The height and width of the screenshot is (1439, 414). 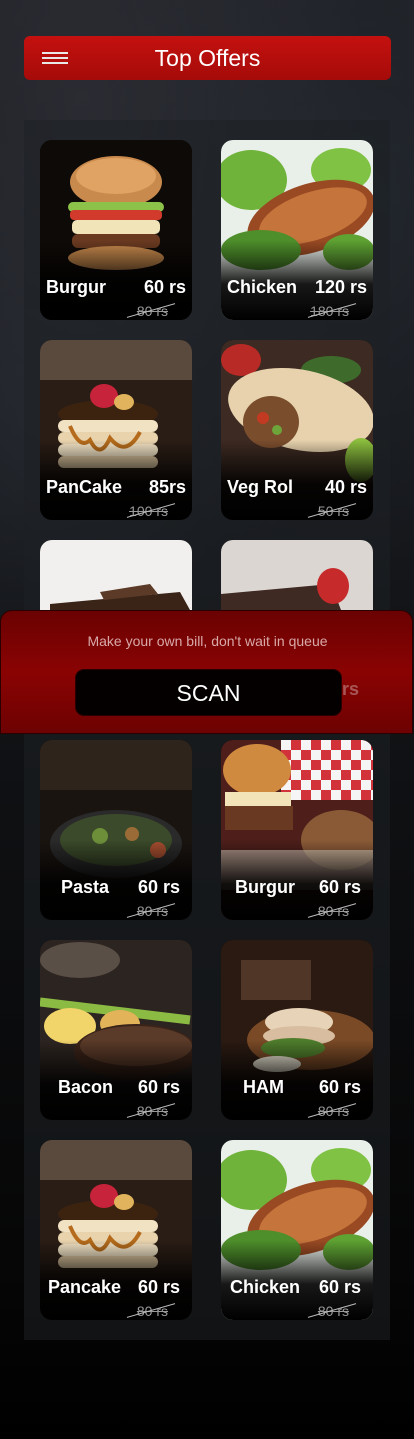 I want to click on offer-card-pancake: PanCake 85rs 100 rs, so click(x=116, y=430).